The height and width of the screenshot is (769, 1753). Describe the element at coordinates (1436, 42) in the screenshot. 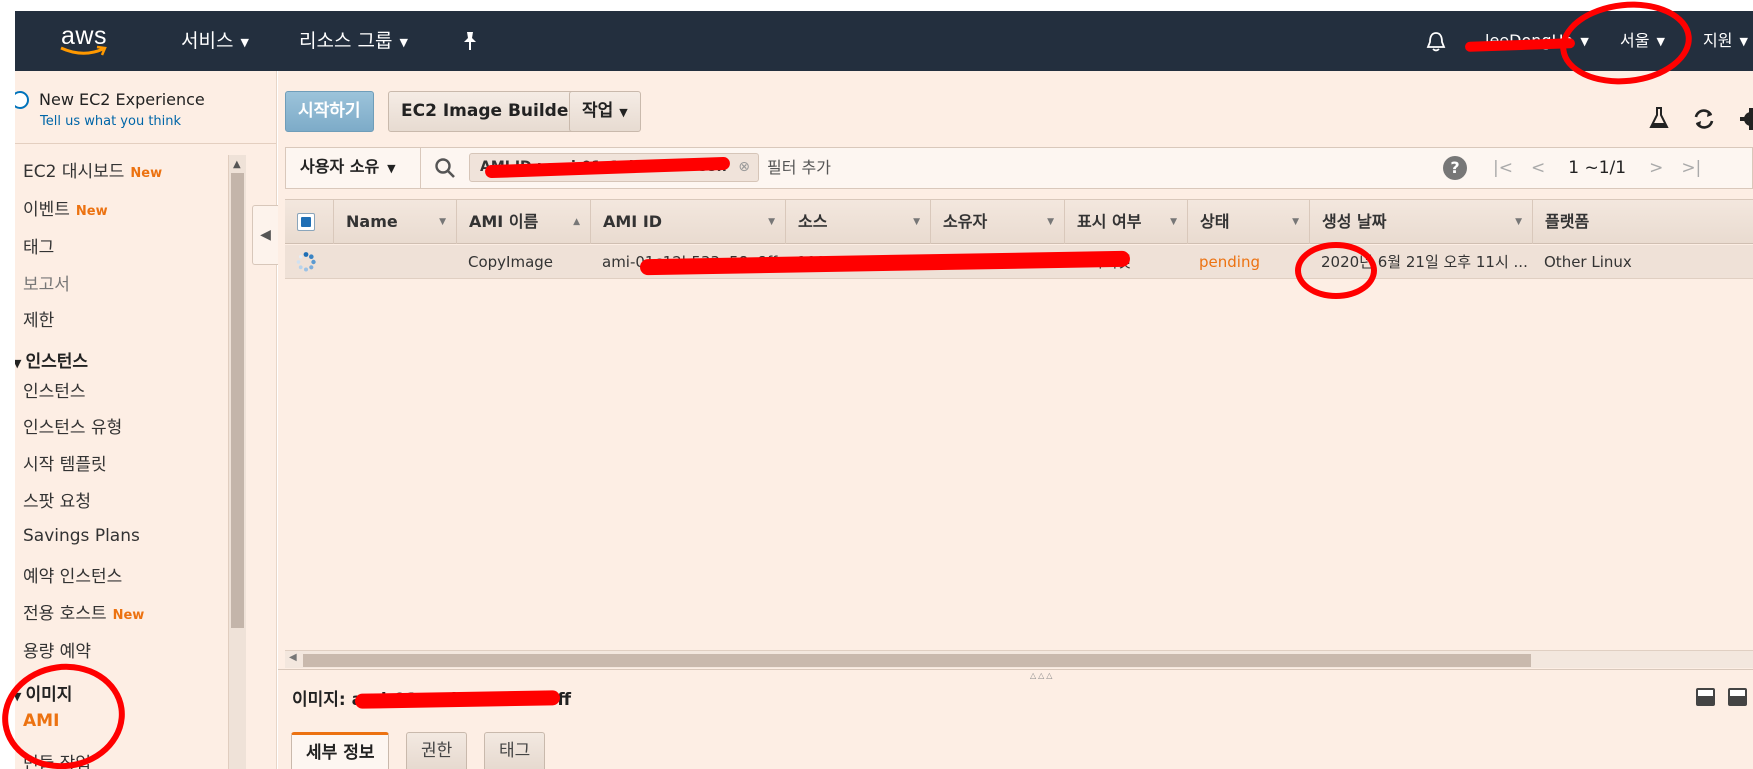

I see `bell-icon` at that location.